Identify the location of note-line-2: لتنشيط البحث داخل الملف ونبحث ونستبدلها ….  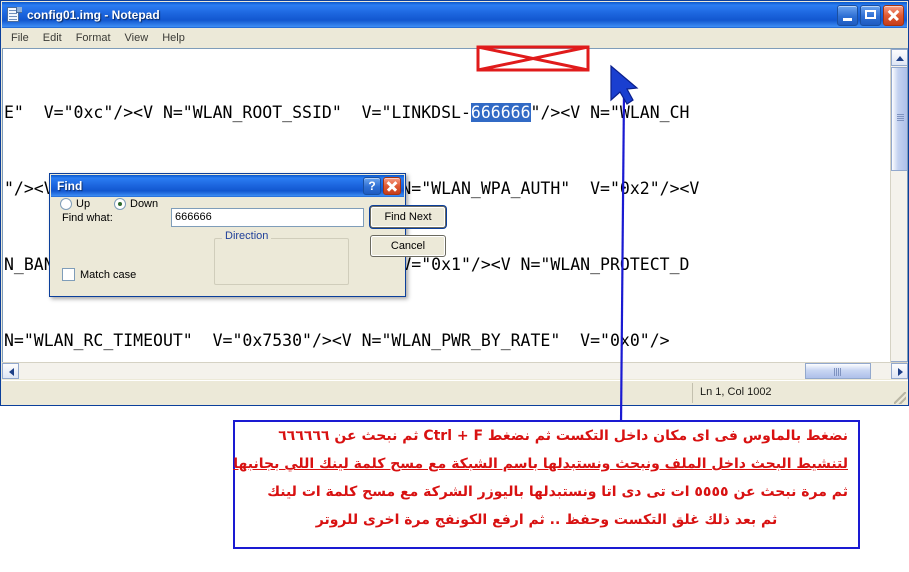
(540, 464).